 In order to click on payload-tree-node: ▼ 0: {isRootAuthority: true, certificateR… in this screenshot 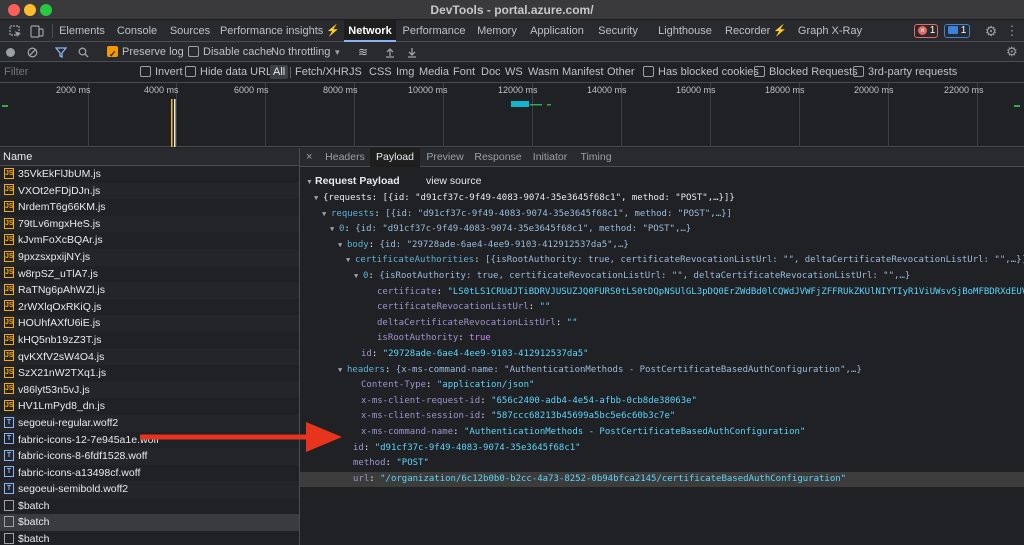, I will do `click(662, 277)`.